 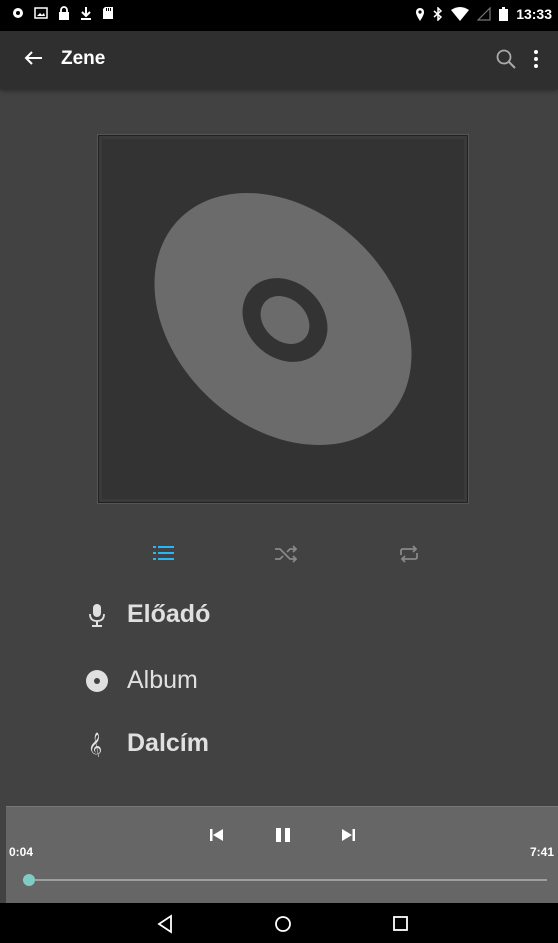 I want to click on lock-icon, so click(x=64, y=13).